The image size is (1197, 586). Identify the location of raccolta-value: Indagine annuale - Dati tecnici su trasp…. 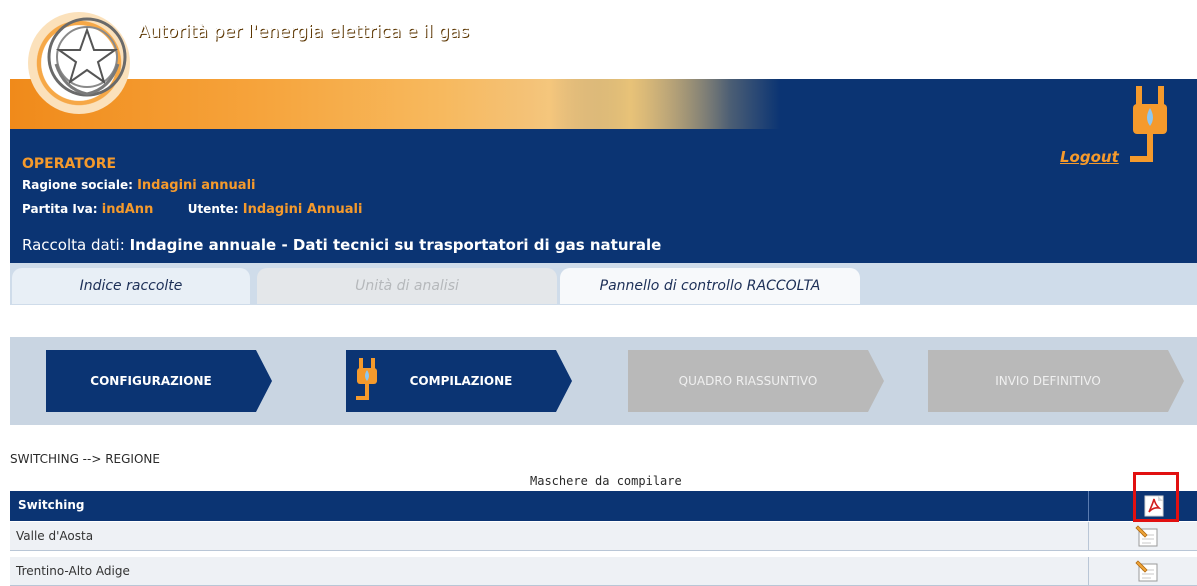
(395, 245).